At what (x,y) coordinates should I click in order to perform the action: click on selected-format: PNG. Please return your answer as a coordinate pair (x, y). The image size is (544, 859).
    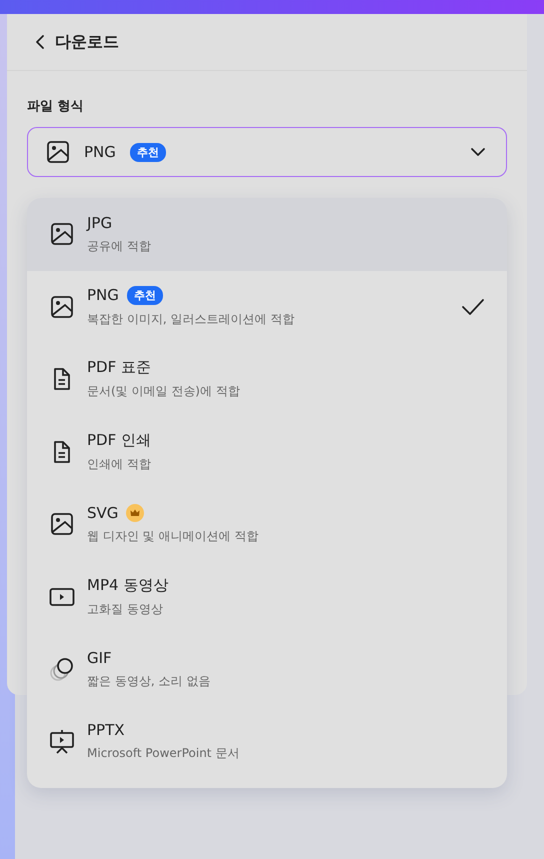
    Looking at the image, I should click on (100, 152).